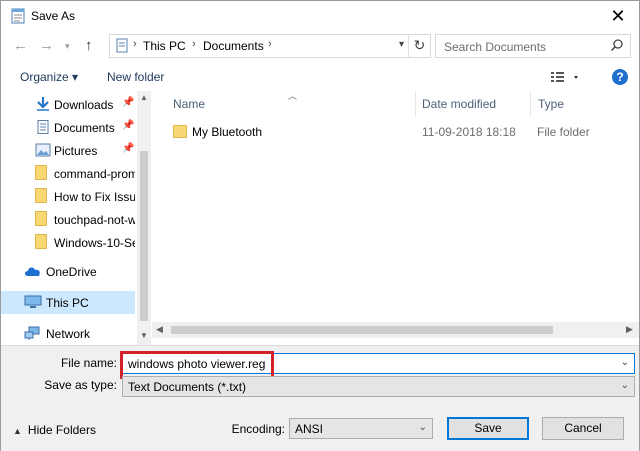 The height and width of the screenshot is (451, 640). I want to click on up-arrow-icon: ↑, so click(89, 45).